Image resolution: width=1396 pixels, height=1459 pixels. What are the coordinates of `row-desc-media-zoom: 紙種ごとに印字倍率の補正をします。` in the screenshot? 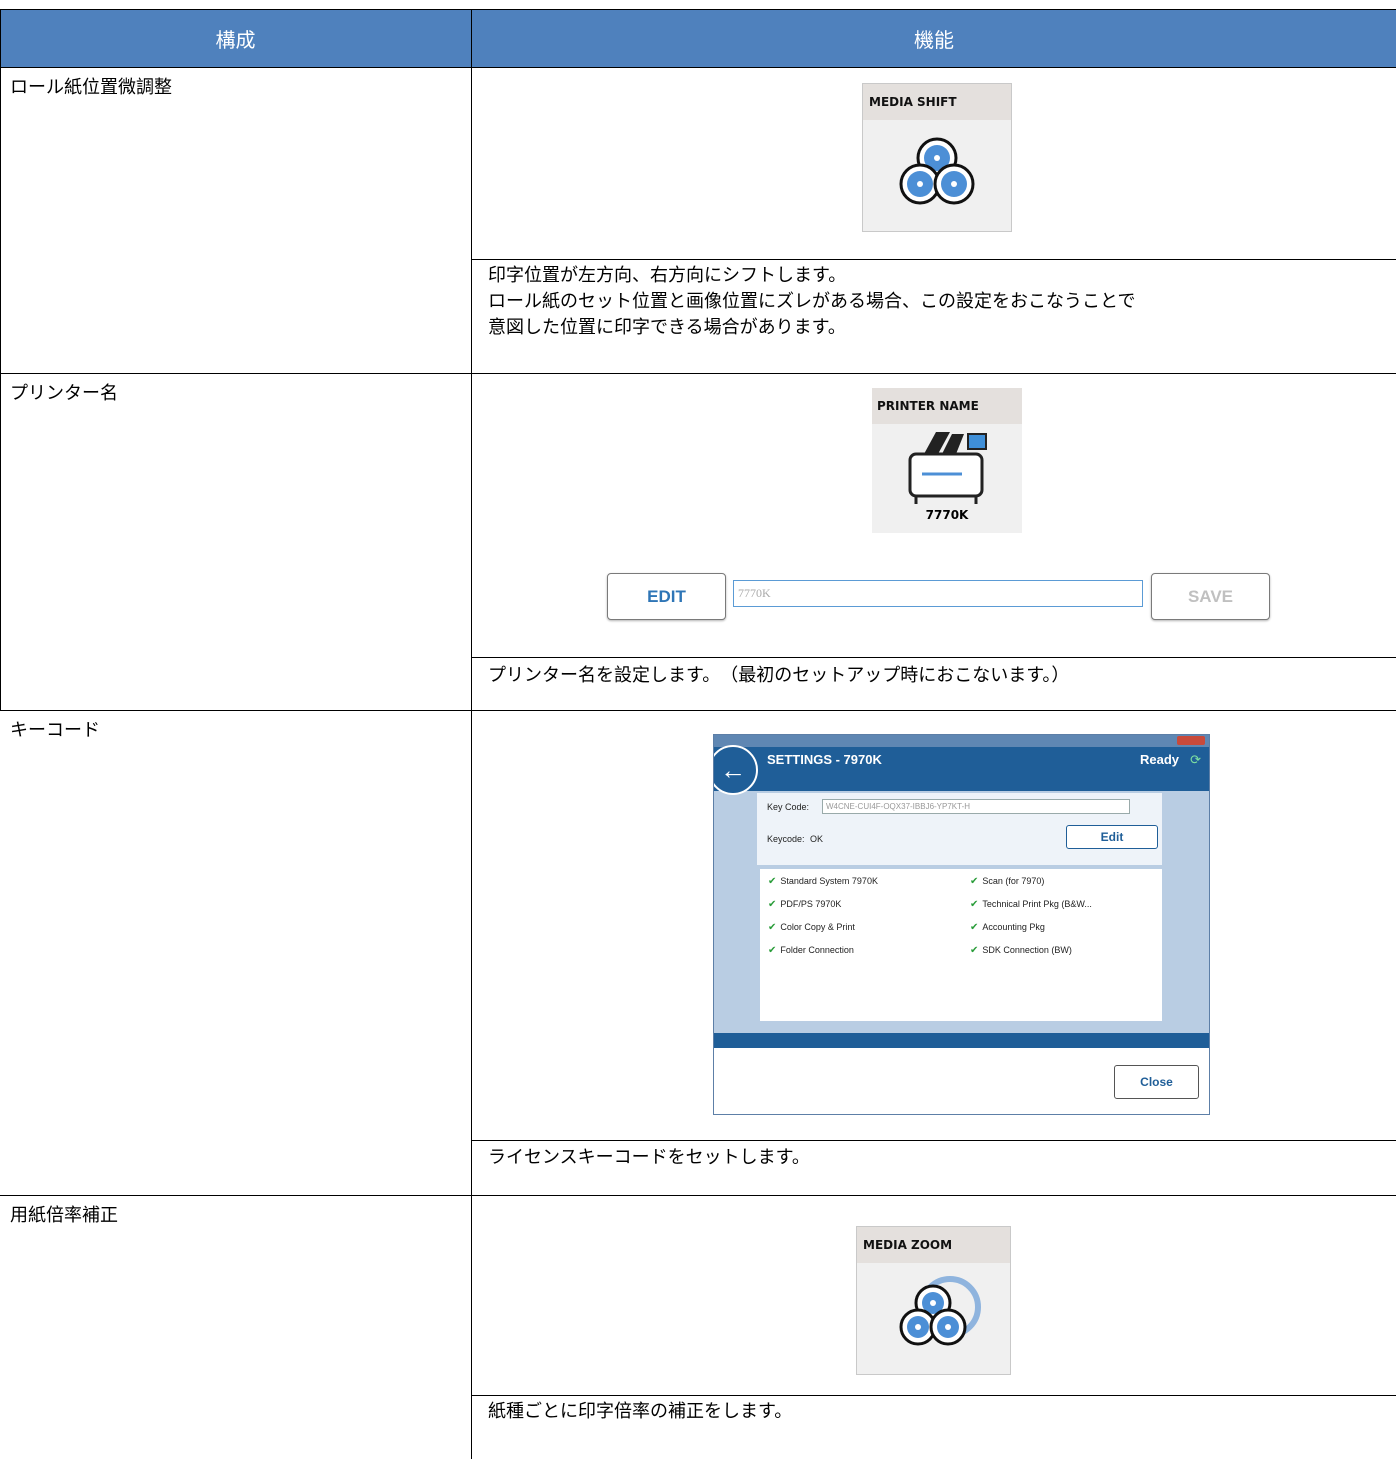 It's located at (640, 1411).